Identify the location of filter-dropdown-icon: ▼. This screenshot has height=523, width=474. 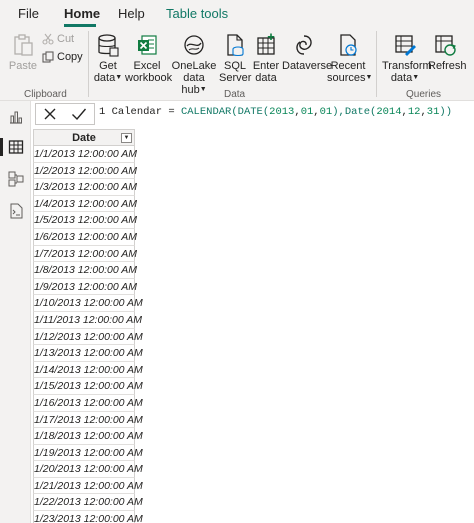
(126, 138).